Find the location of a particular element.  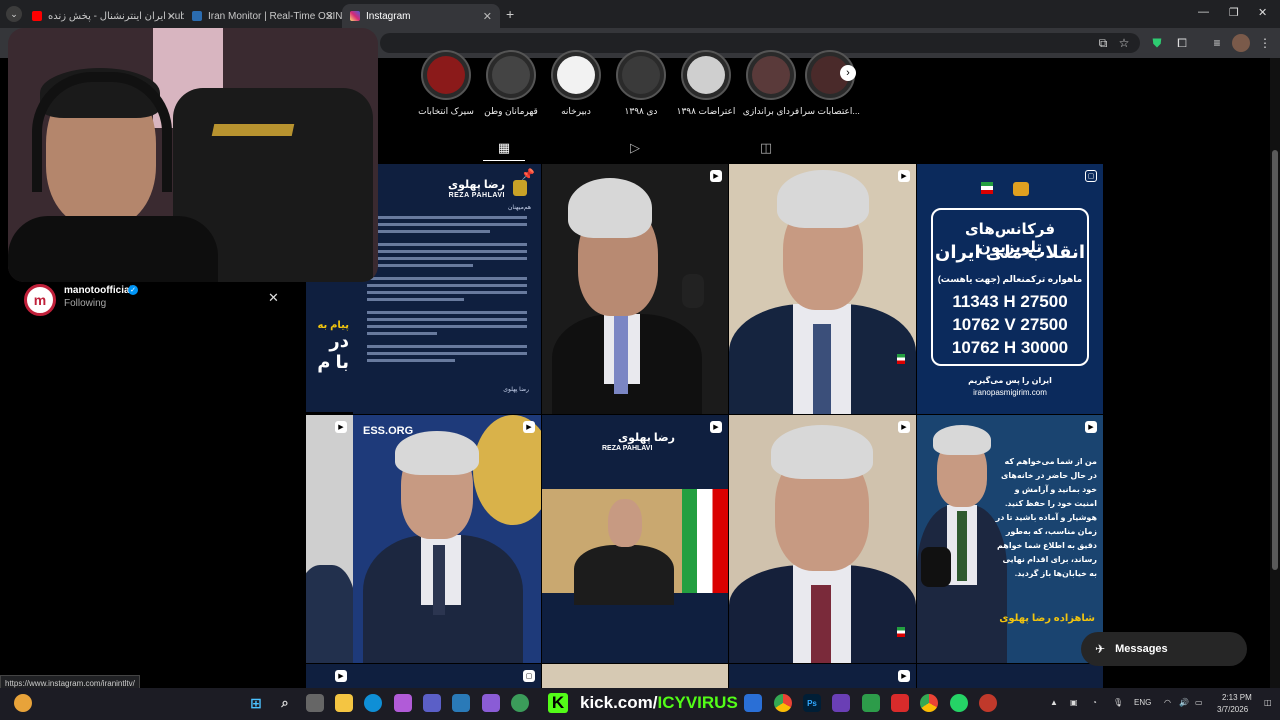

follow-status: Following is located at coordinates (85, 303).